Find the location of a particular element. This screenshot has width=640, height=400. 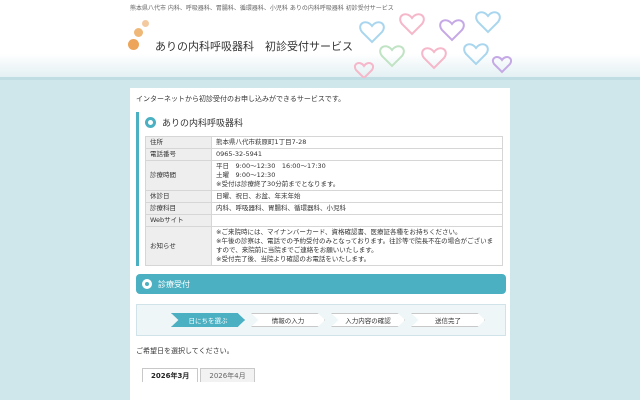

logo-dots-icon is located at coordinates (141, 40).